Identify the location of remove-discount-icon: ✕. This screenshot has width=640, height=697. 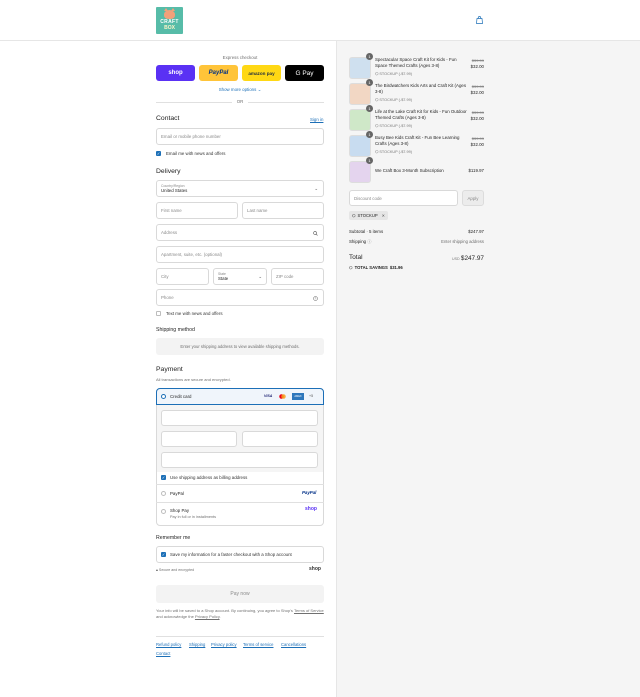
(384, 215).